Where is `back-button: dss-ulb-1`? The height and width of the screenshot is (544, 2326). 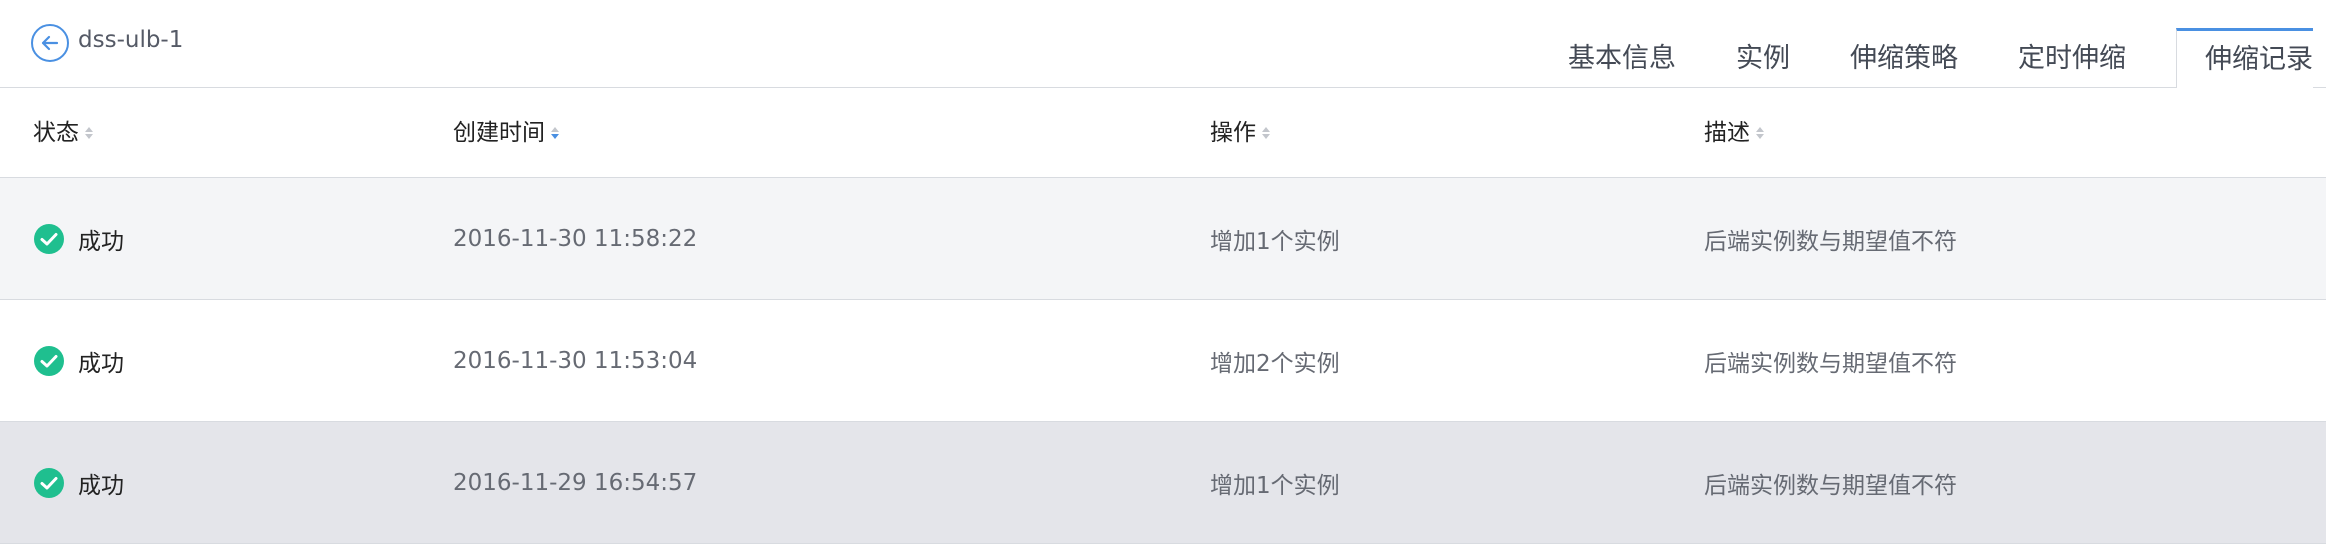
back-button: dss-ulb-1 is located at coordinates (106, 43).